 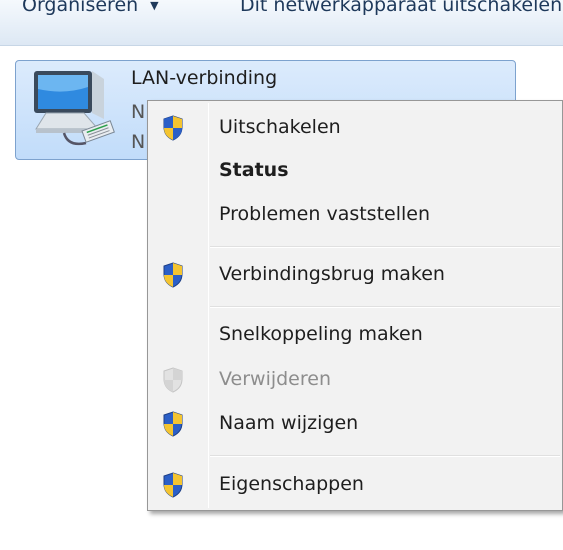 I want to click on chevron-down-icon: ▼, so click(x=154, y=6).